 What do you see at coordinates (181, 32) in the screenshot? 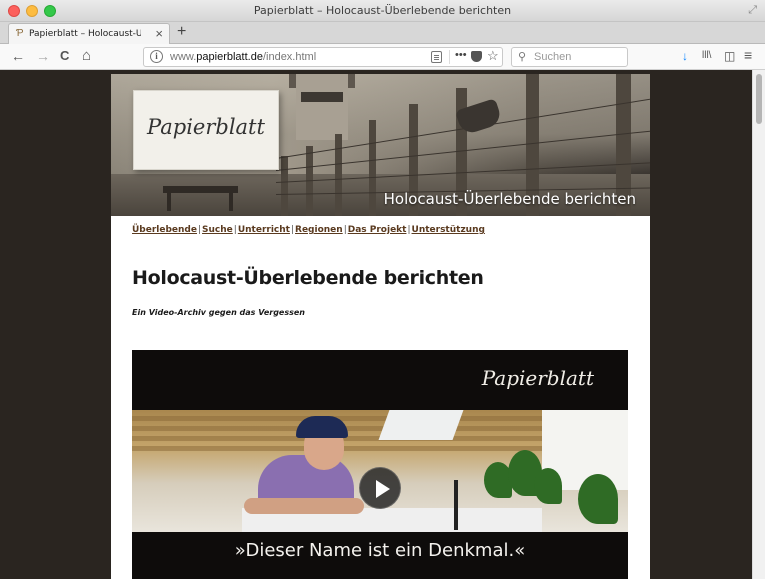
I see `new-tab-button: +` at bounding box center [181, 32].